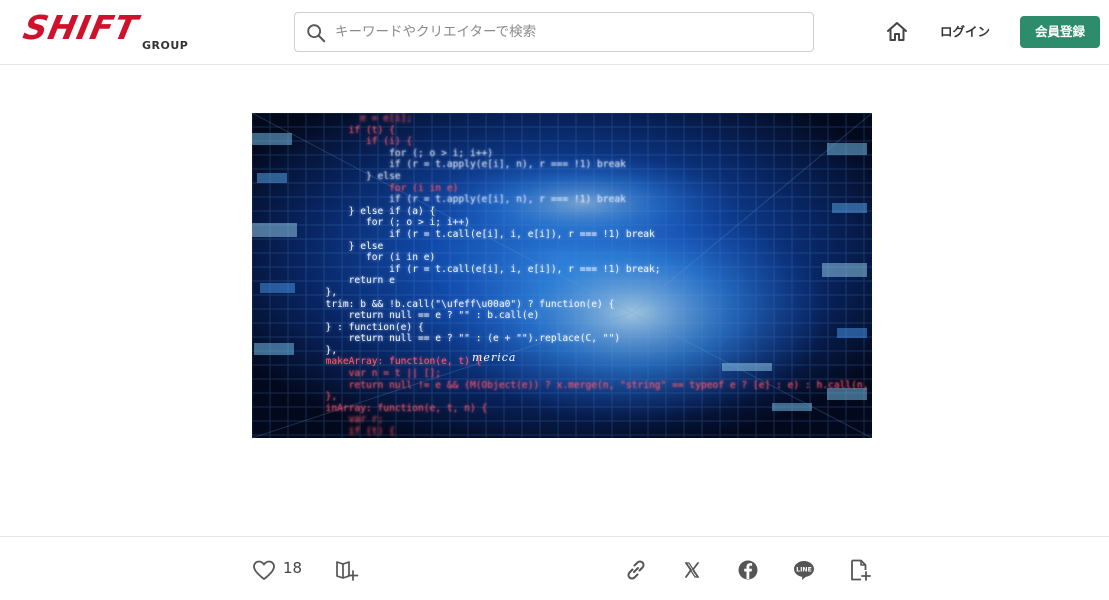 Image resolution: width=1109 pixels, height=600 pixels. I want to click on document-add-icon, so click(861, 570).